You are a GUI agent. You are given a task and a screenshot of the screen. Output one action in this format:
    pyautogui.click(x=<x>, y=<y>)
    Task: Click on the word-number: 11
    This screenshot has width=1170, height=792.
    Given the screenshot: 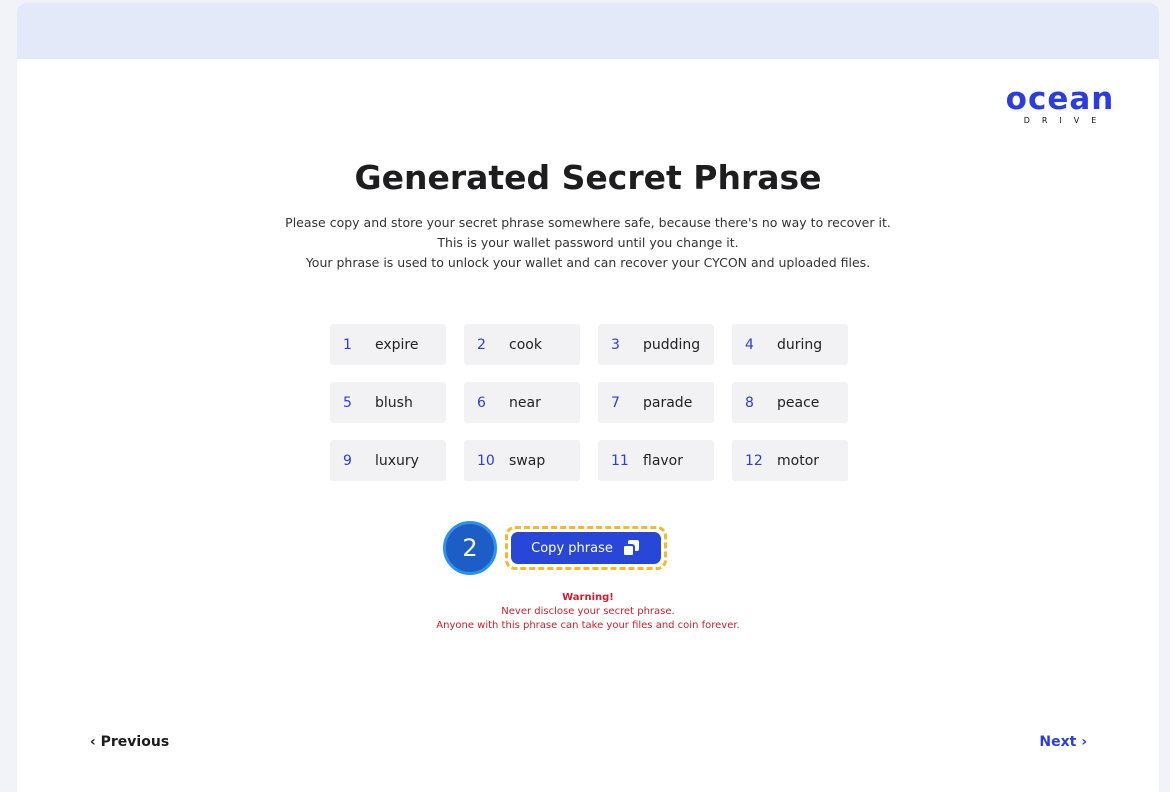 What is the action you would take?
    pyautogui.click(x=620, y=460)
    